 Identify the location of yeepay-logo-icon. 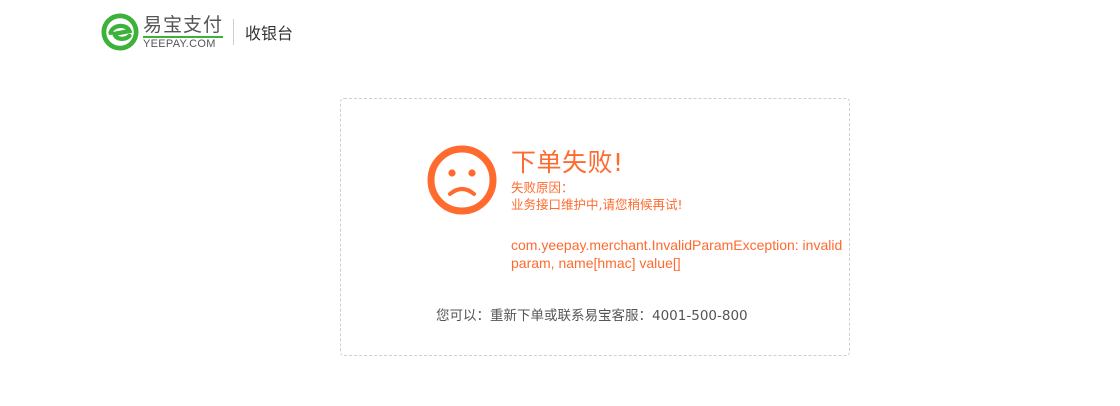
(120, 32).